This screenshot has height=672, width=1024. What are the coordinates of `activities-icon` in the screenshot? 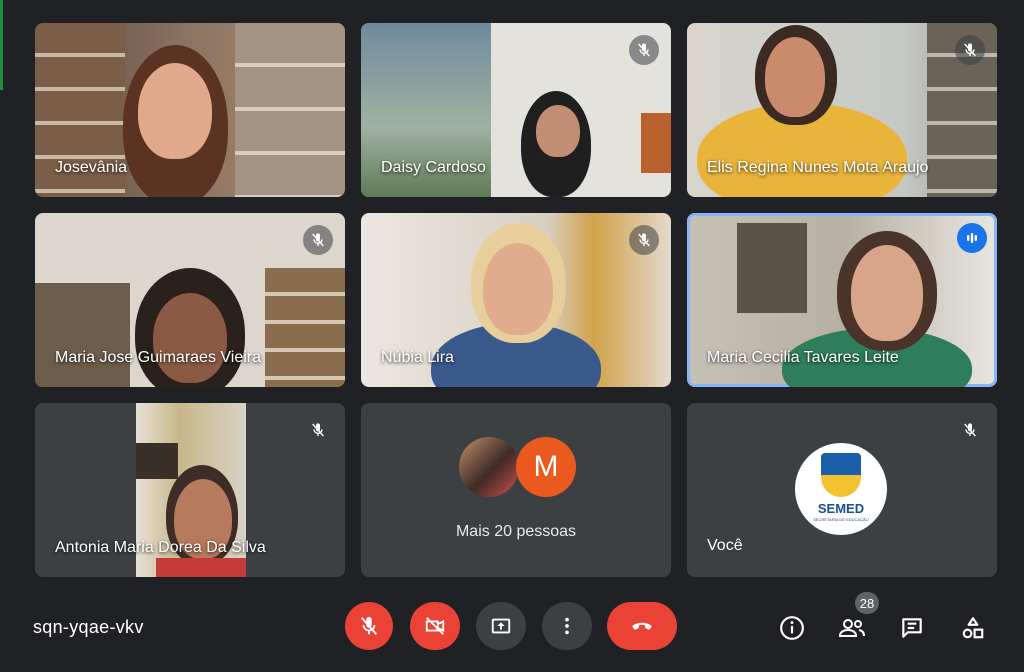 It's located at (973, 628).